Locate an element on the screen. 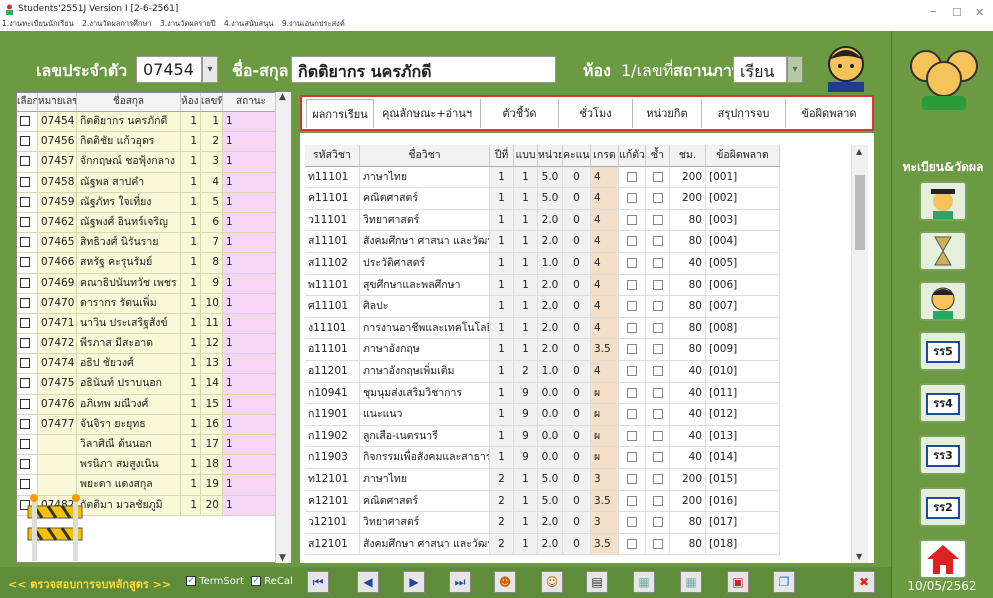 Image resolution: width=993 pixels, height=598 pixels. student-row: 07454 กิตติยากร นครภักดี 1 1 1 is located at coordinates (154, 122).